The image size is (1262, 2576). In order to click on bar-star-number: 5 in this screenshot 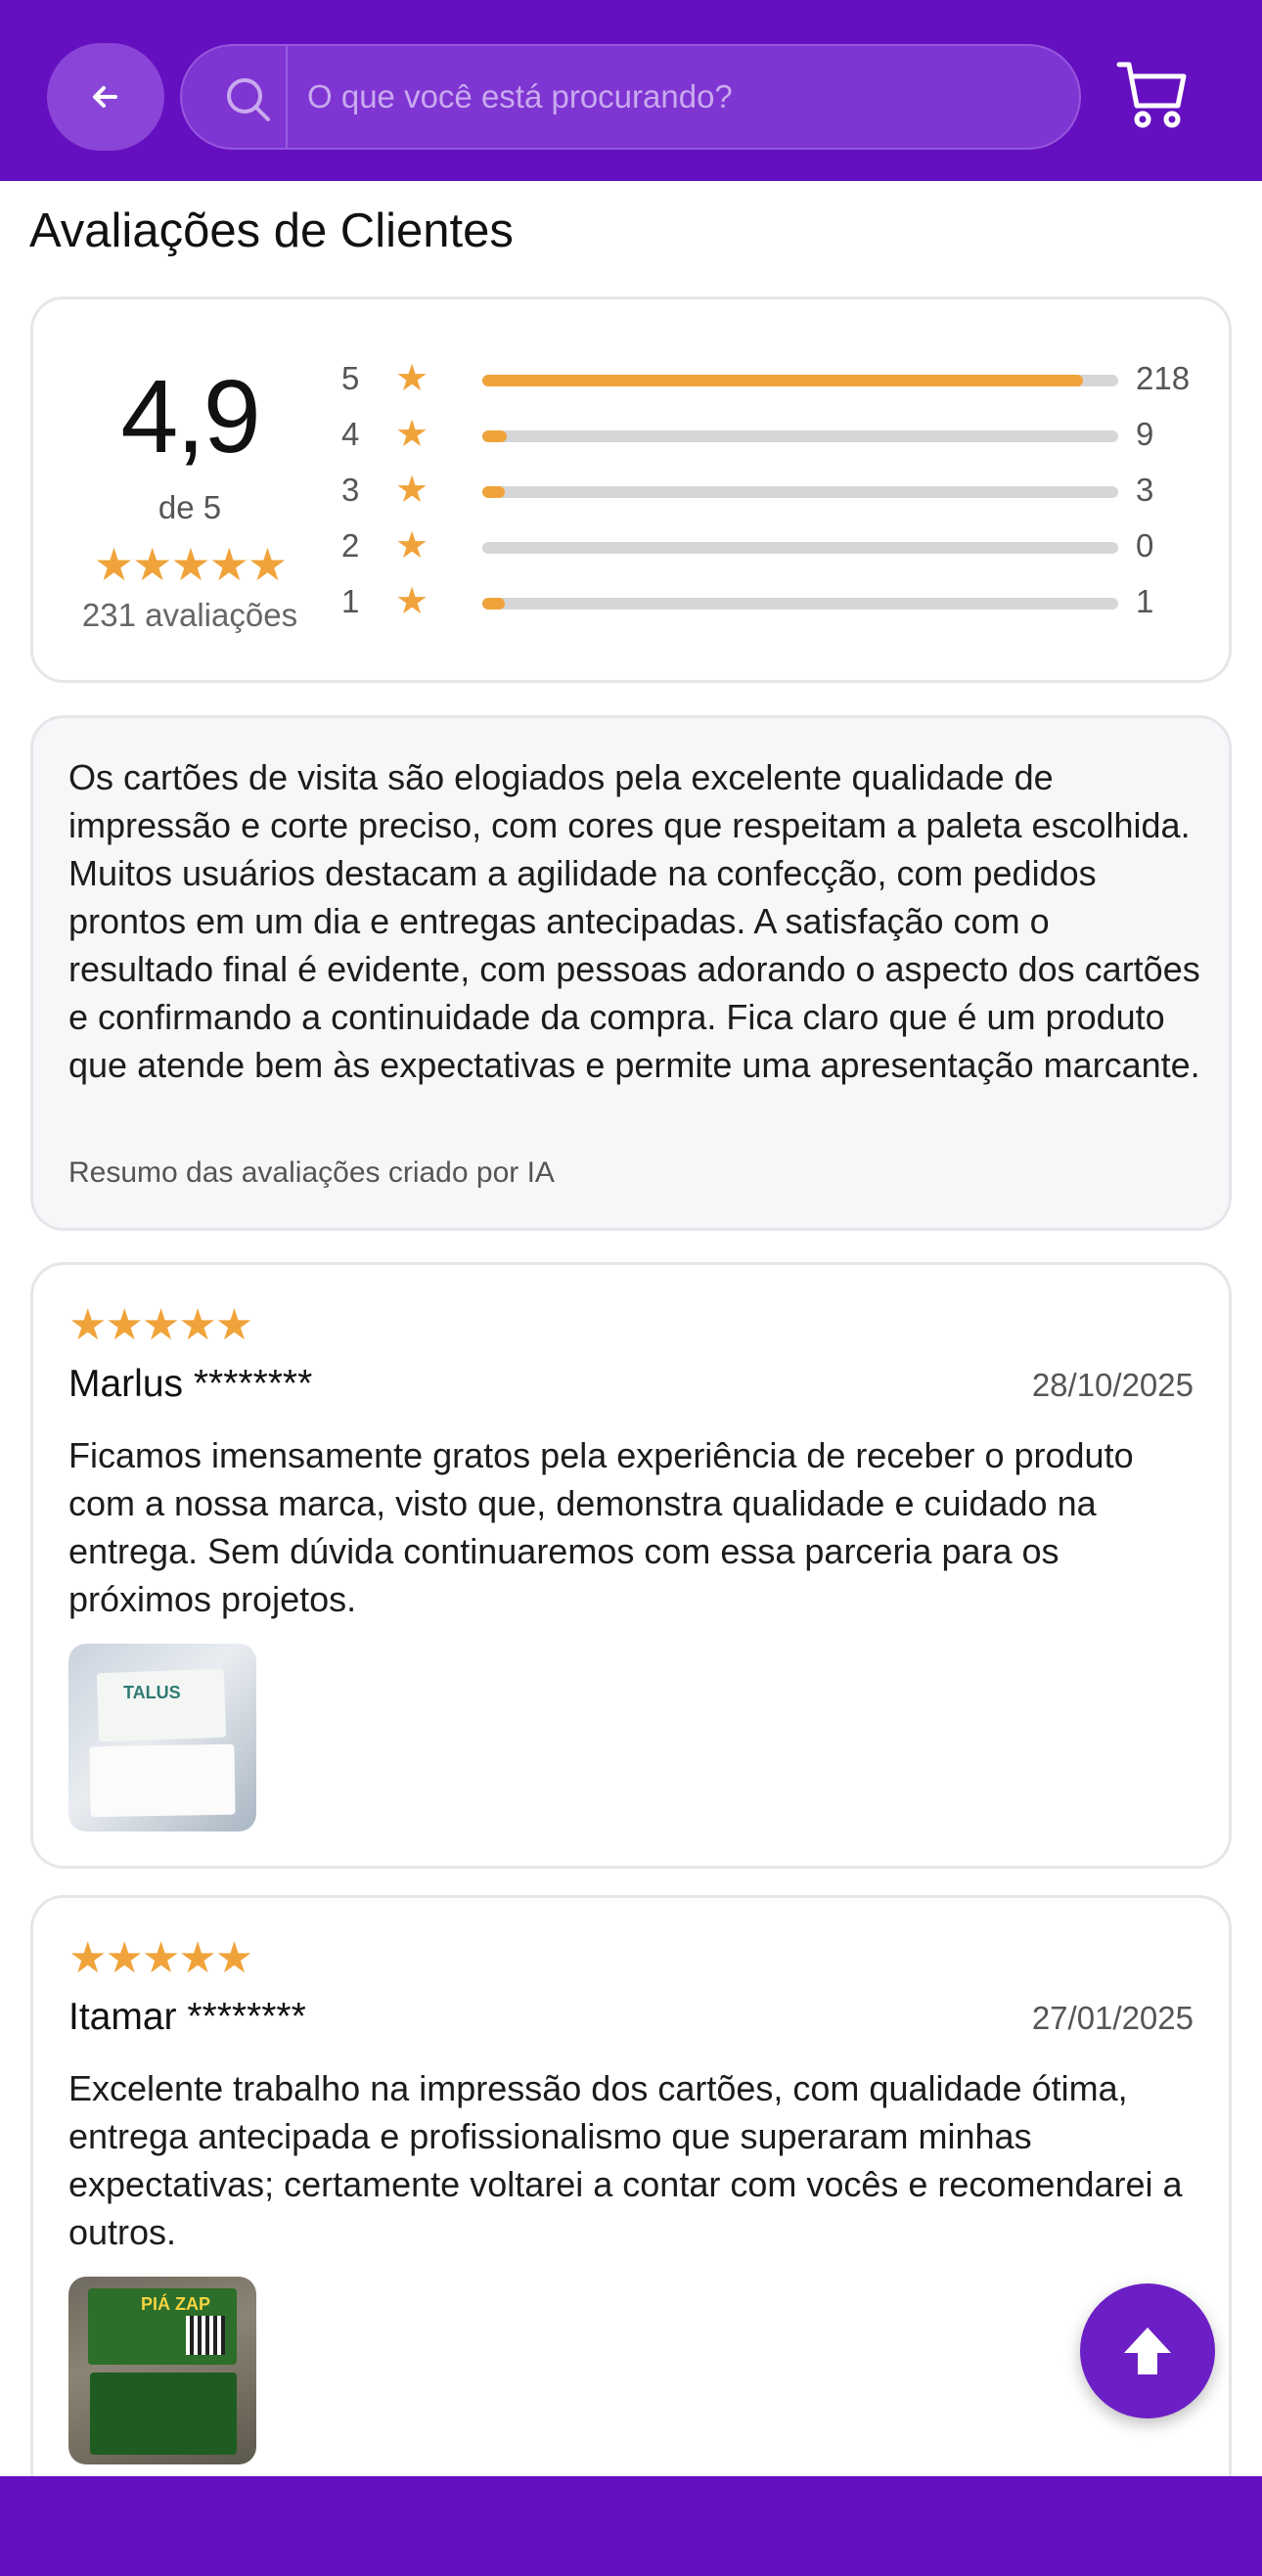, I will do `click(351, 378)`.